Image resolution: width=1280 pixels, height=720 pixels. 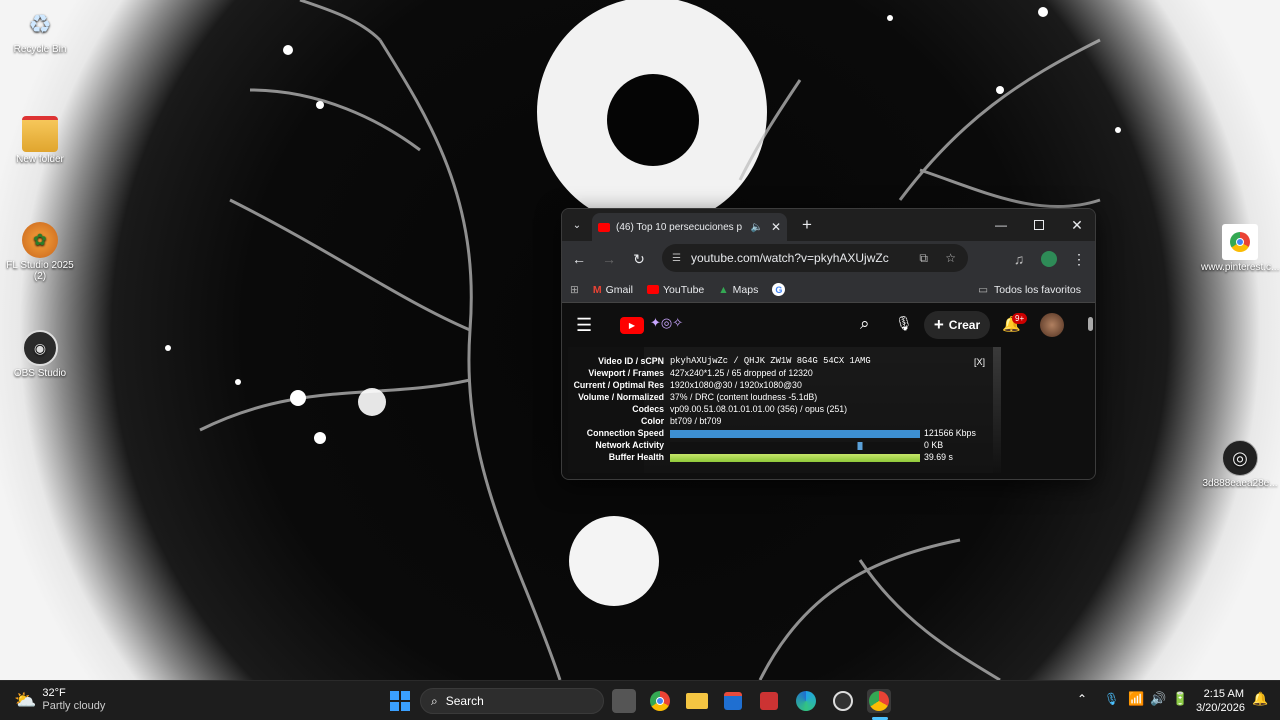 I want to click on reload-icon: ↻, so click(x=639, y=258).